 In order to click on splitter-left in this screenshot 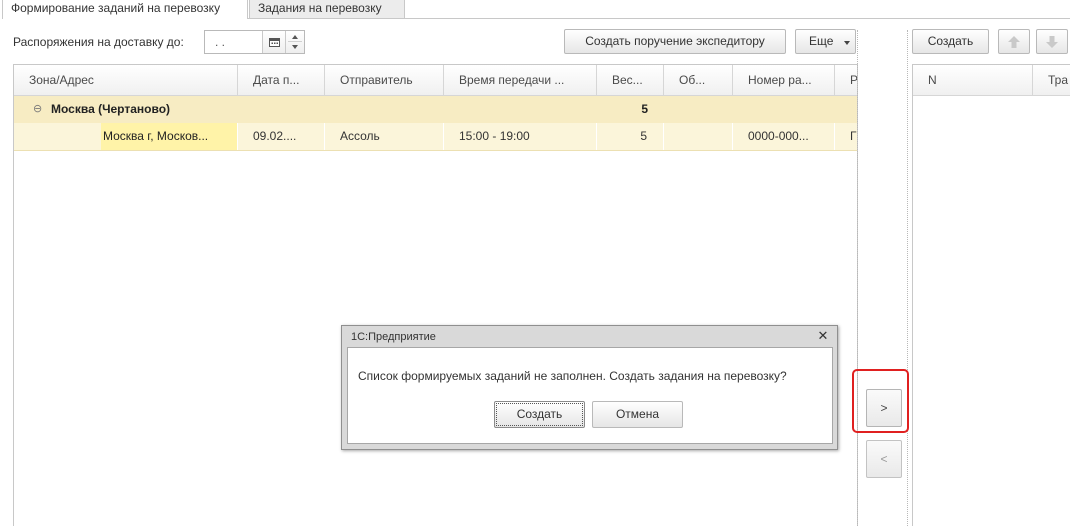, I will do `click(857, 278)`.